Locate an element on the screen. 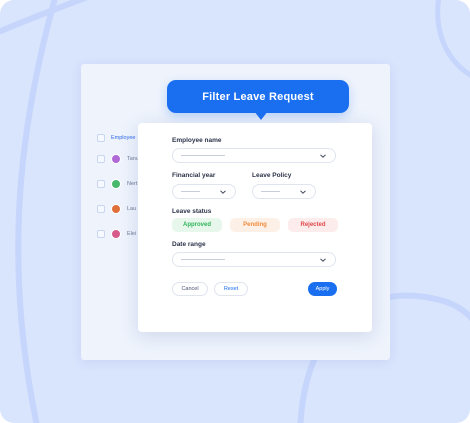  table-header-row: Employee is located at coordinates (116, 138).